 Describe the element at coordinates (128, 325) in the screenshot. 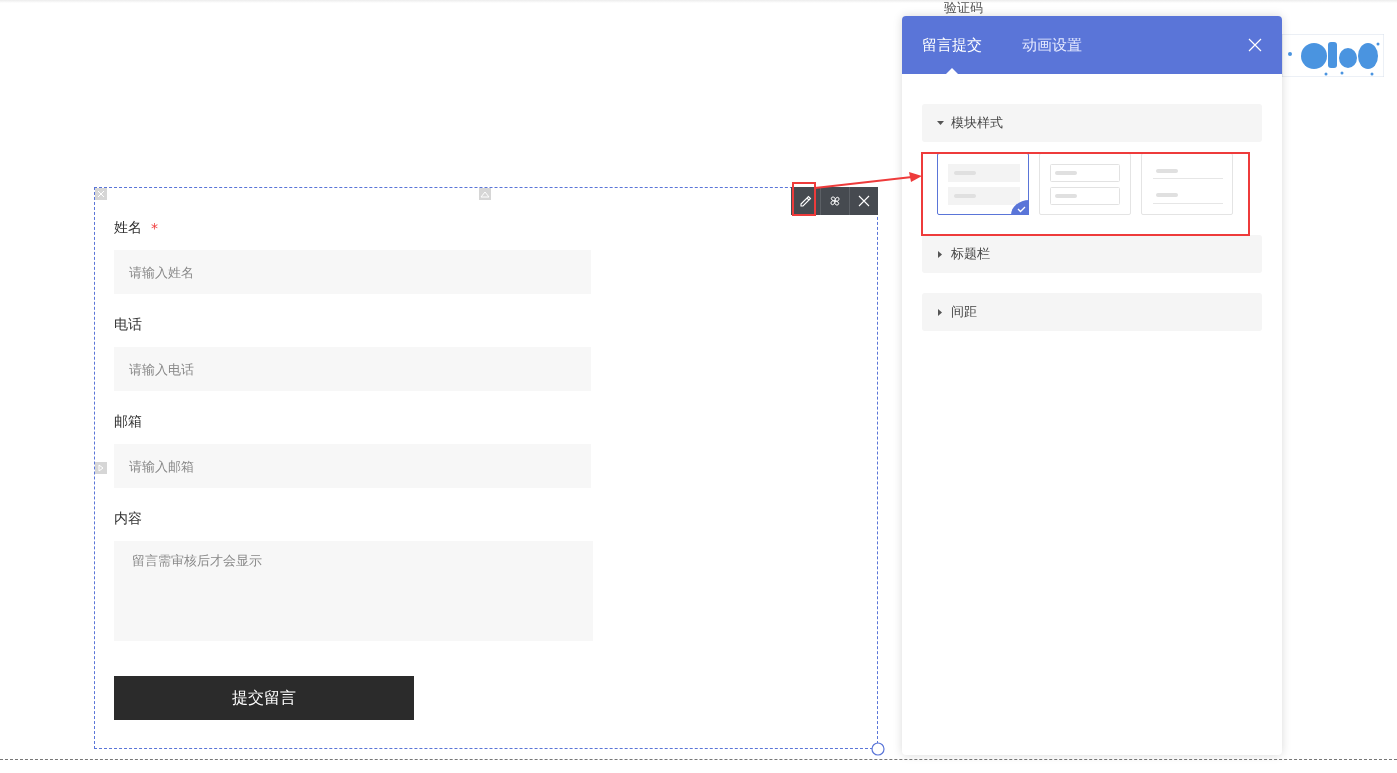

I see `field-label: 电话` at that location.